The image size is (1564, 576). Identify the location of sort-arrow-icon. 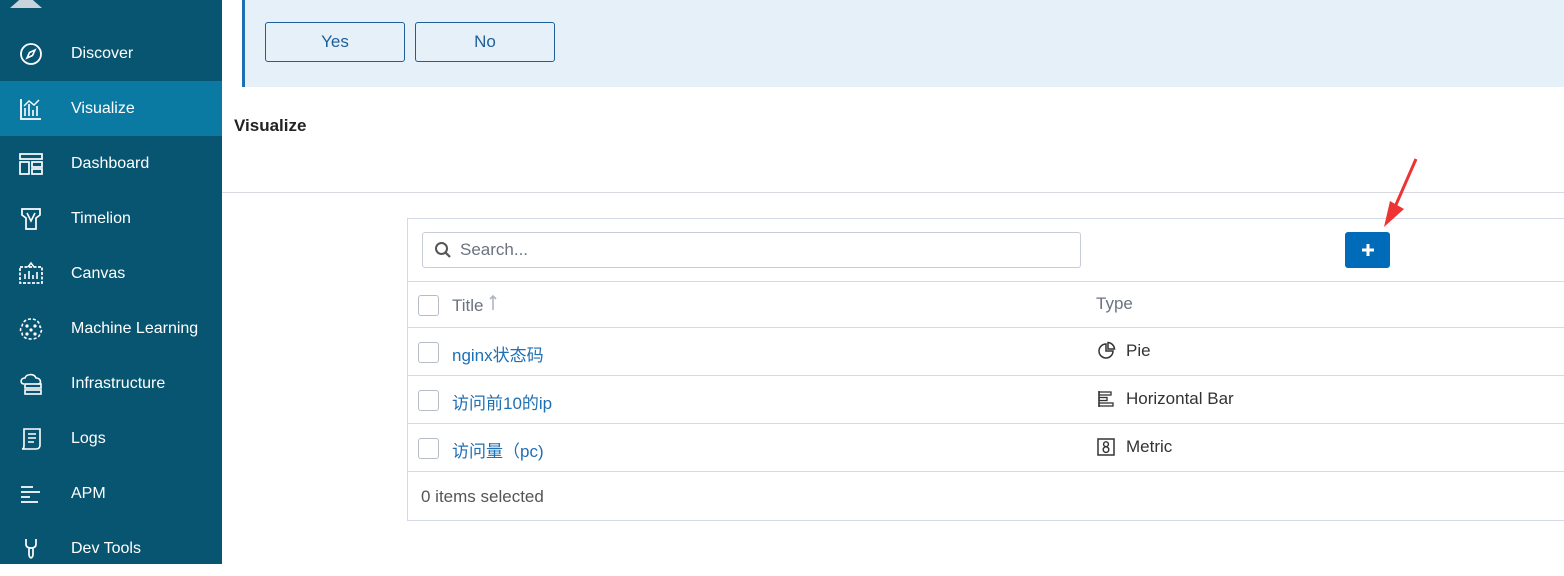
(493, 302).